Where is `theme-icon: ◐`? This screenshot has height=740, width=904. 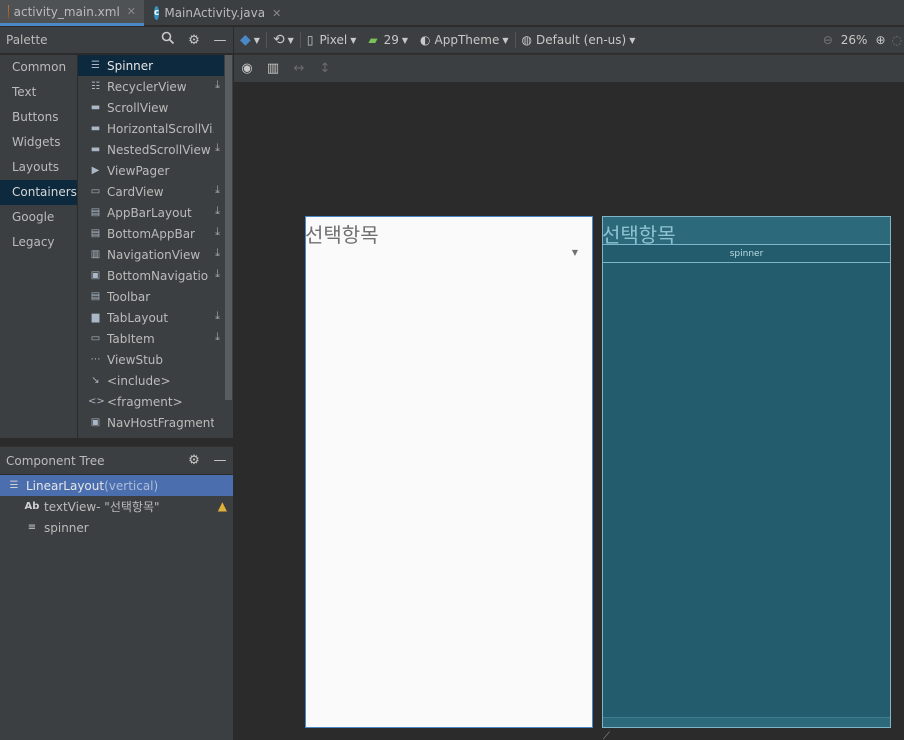 theme-icon: ◐ is located at coordinates (425, 40).